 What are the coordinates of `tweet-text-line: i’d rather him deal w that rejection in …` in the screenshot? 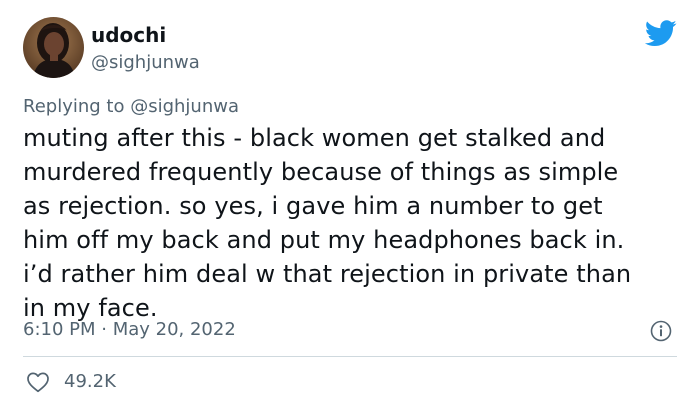 It's located at (327, 274).